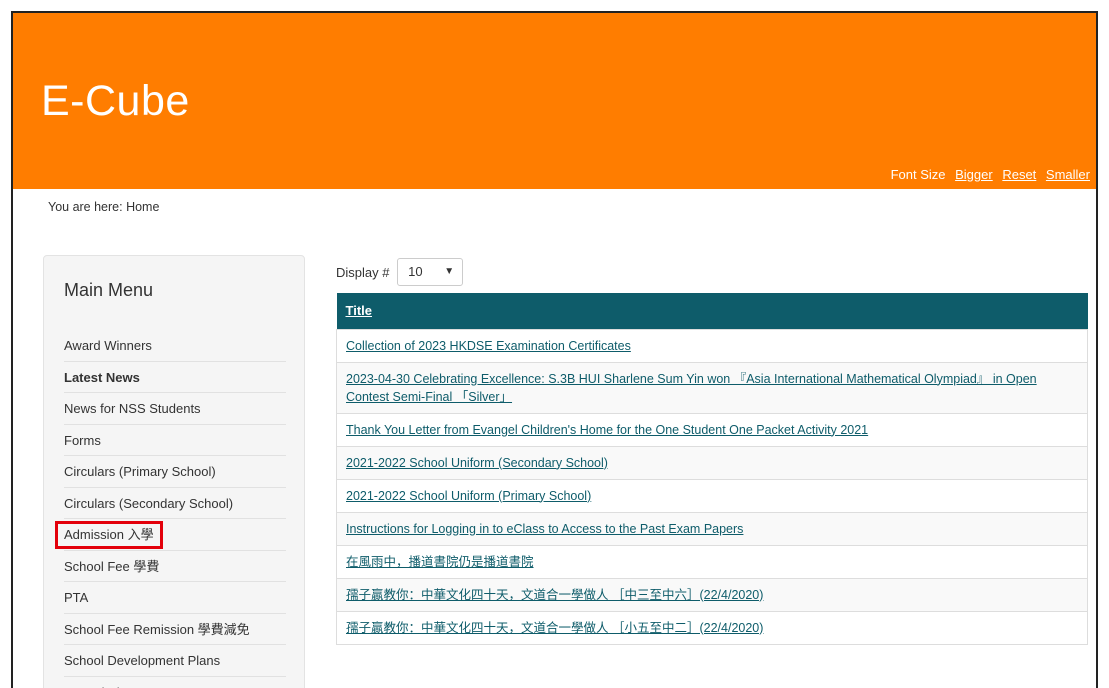 This screenshot has height=688, width=1109. What do you see at coordinates (109, 290) in the screenshot?
I see `main-menu-title: Main Menu` at bounding box center [109, 290].